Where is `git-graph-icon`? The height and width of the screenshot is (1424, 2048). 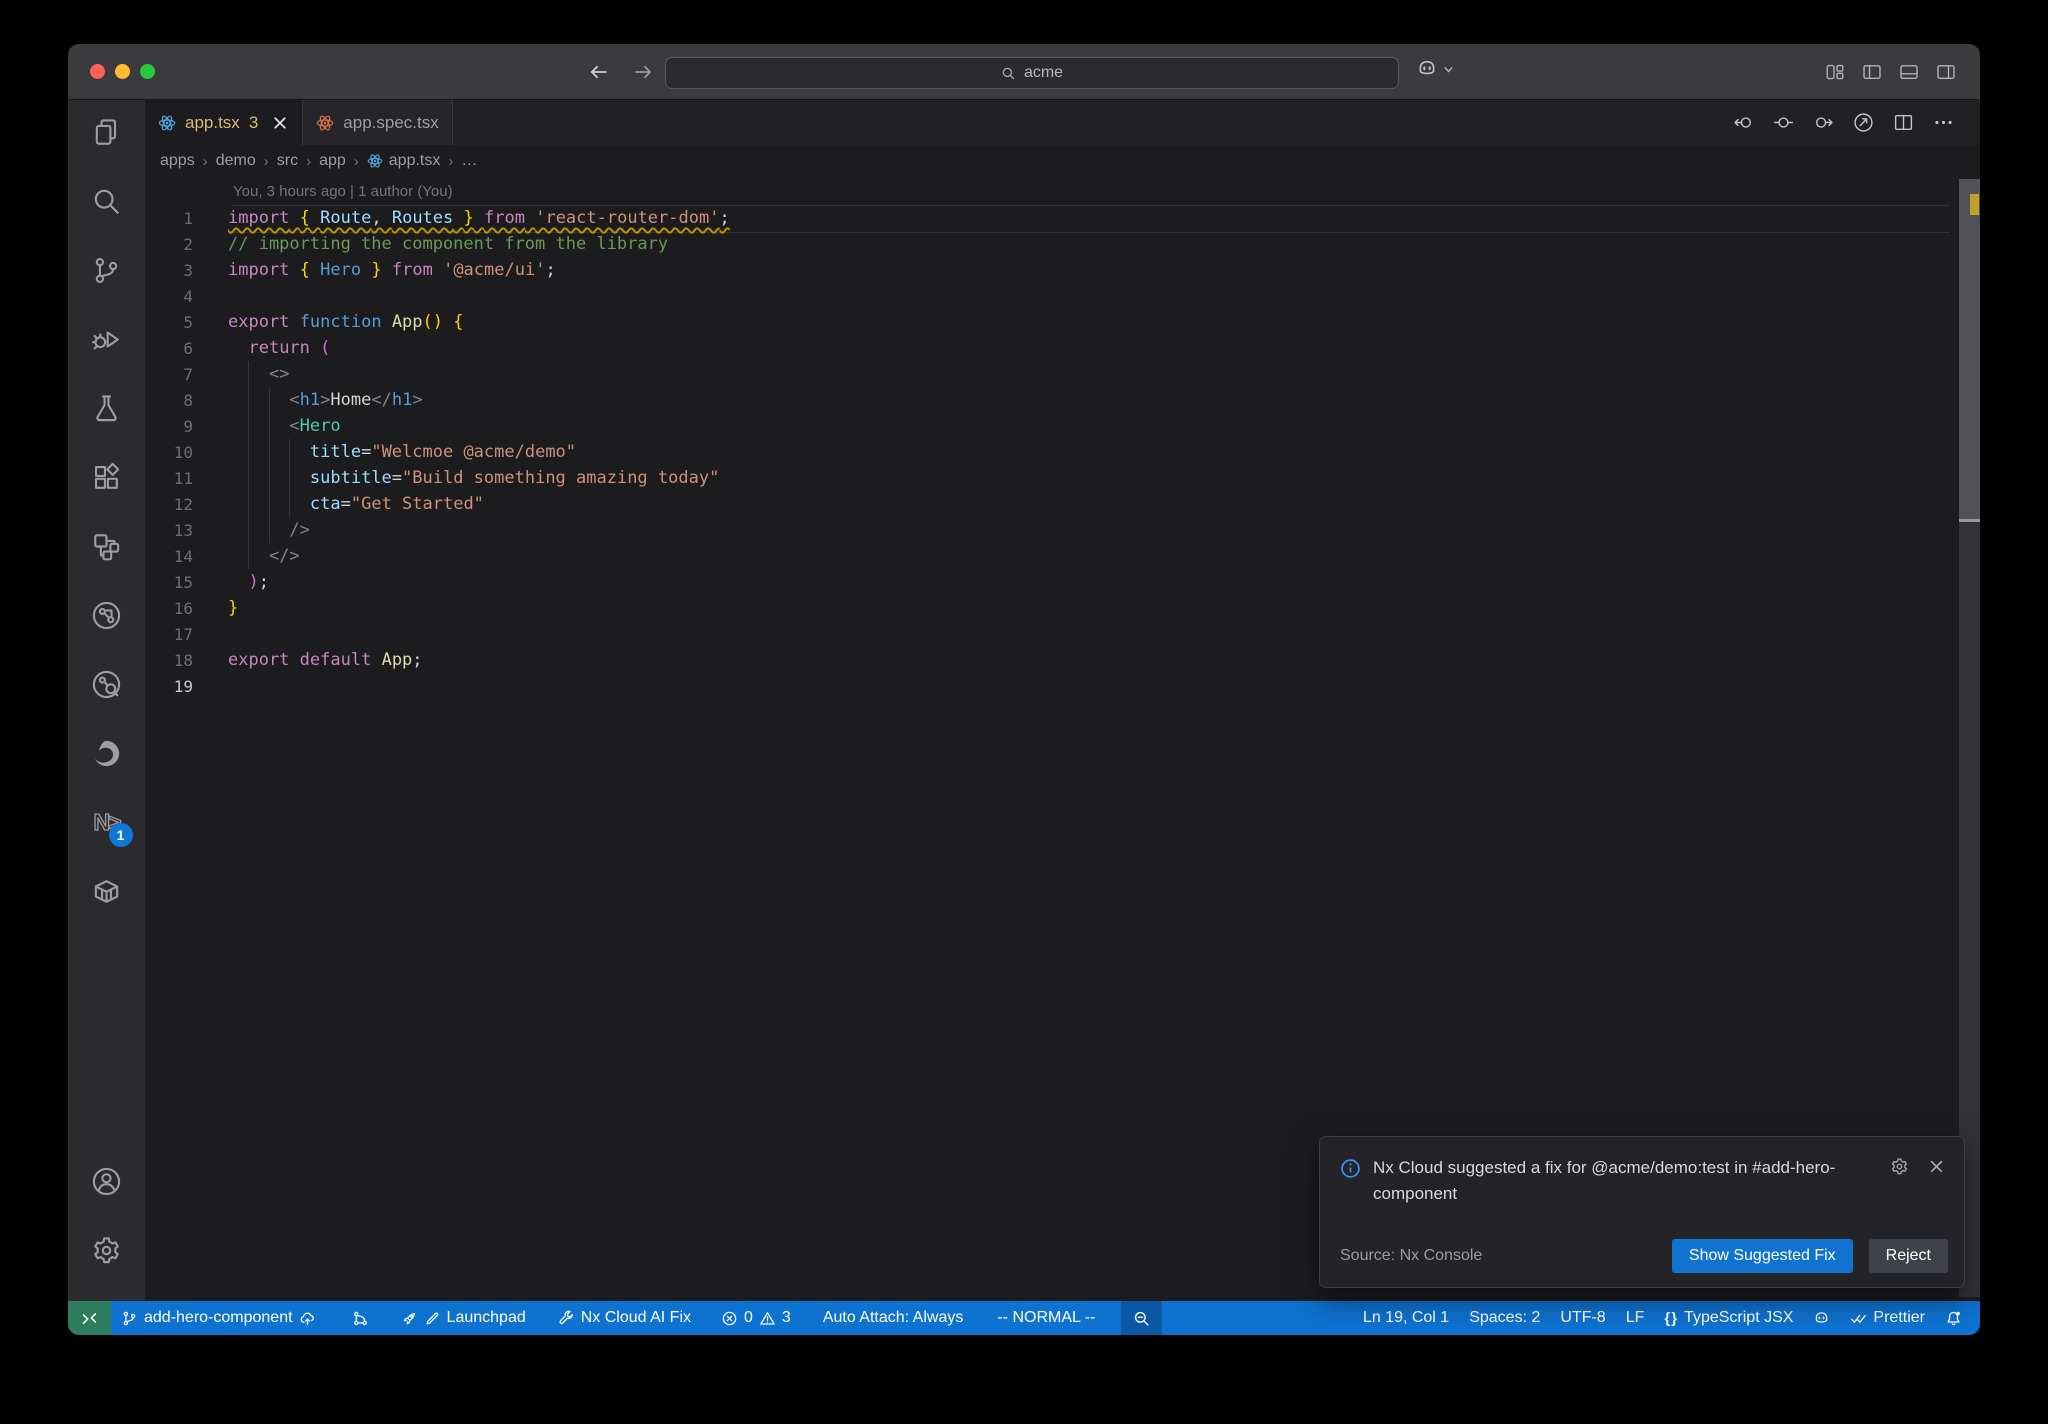 git-graph-icon is located at coordinates (360, 1318).